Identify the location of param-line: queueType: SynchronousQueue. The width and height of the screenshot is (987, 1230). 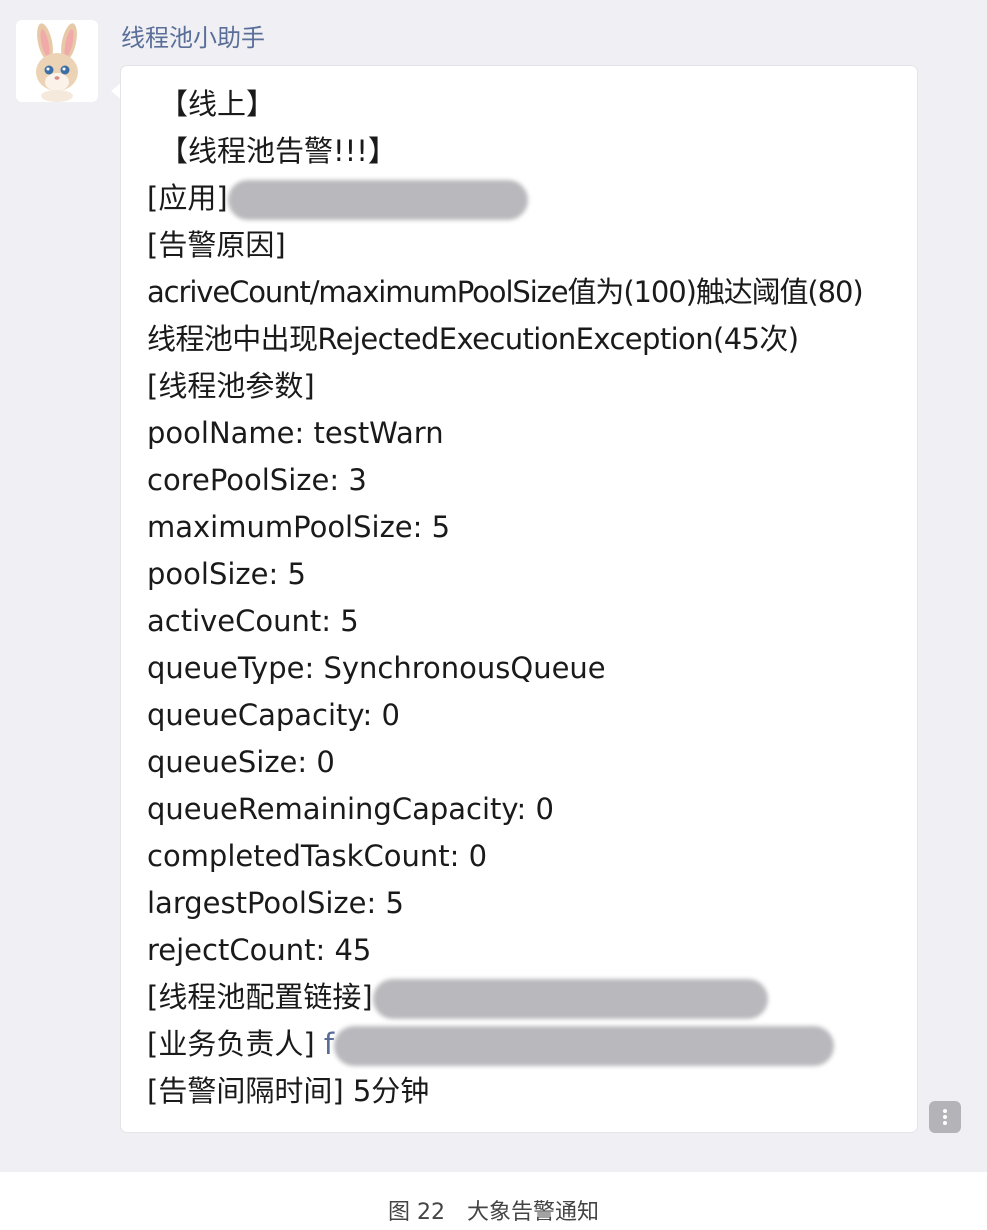
(376, 668).